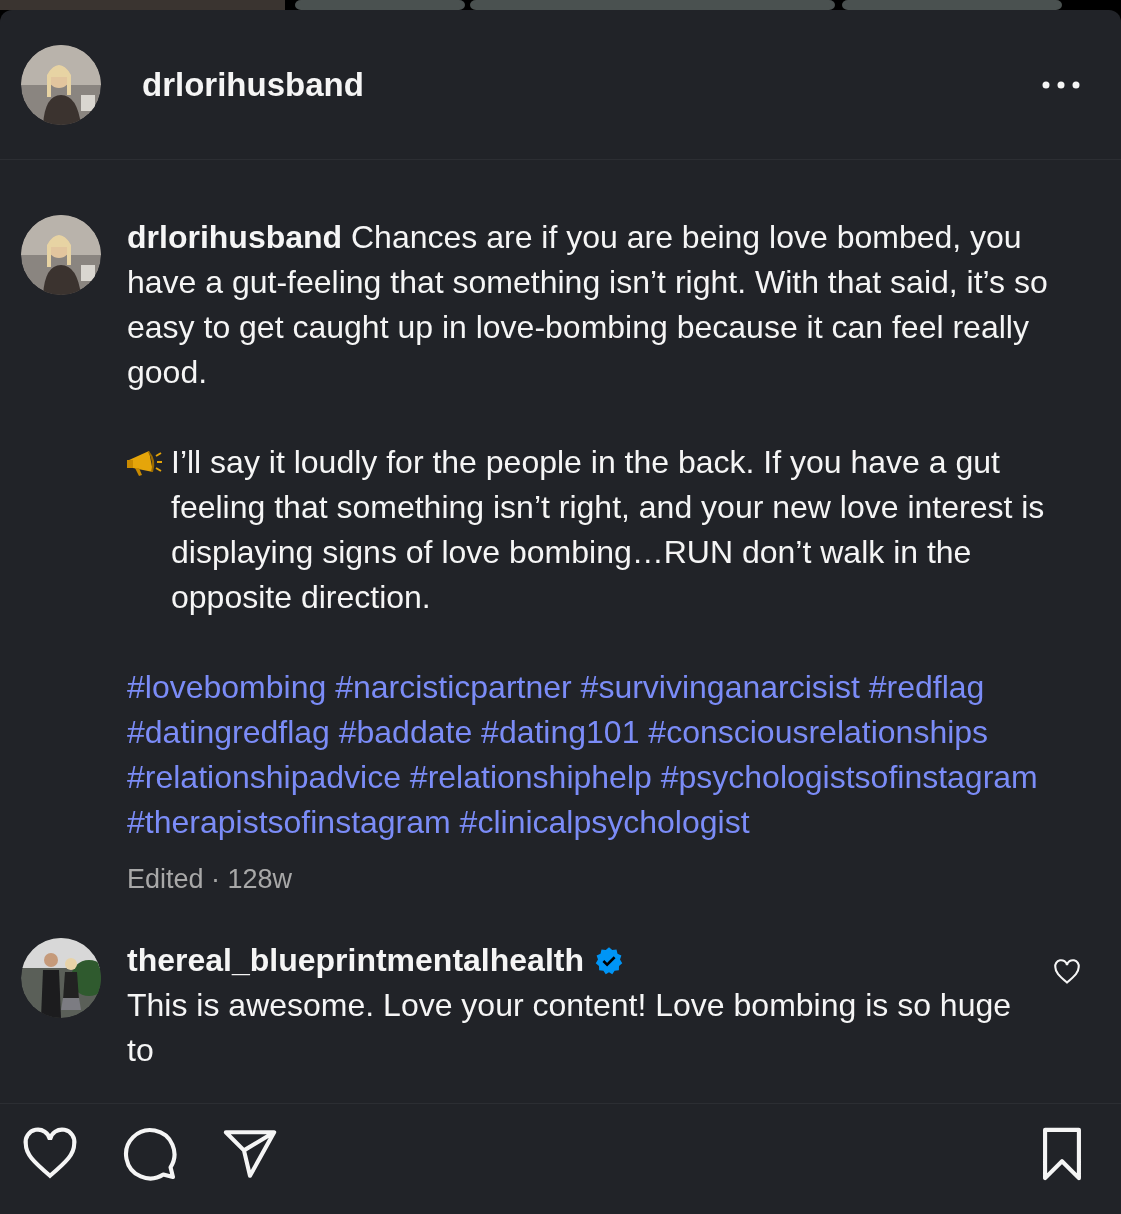 The height and width of the screenshot is (1214, 1121). Describe the element at coordinates (560, 732) in the screenshot. I see `hashtag-link: #dating101` at that location.